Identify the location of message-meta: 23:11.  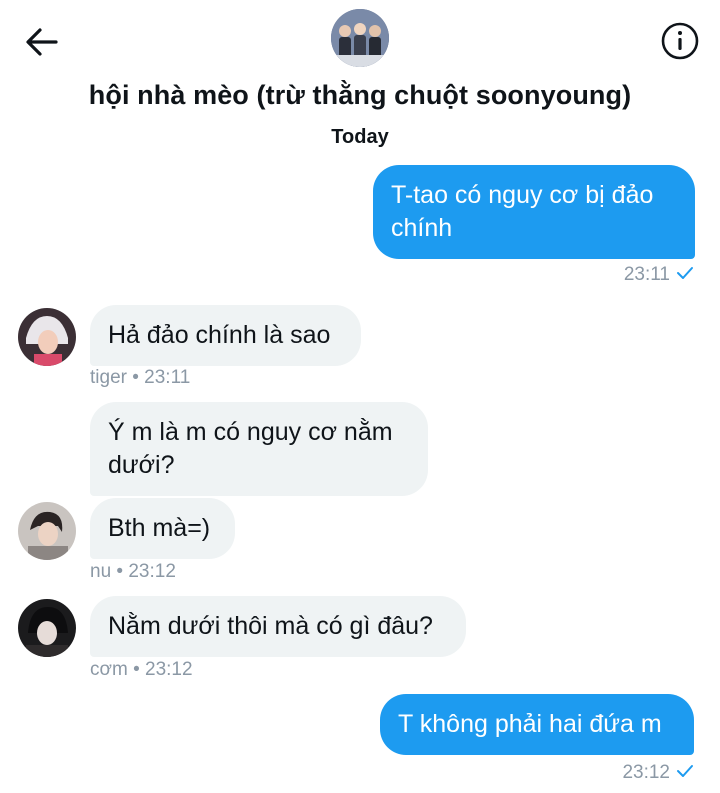
(627, 275).